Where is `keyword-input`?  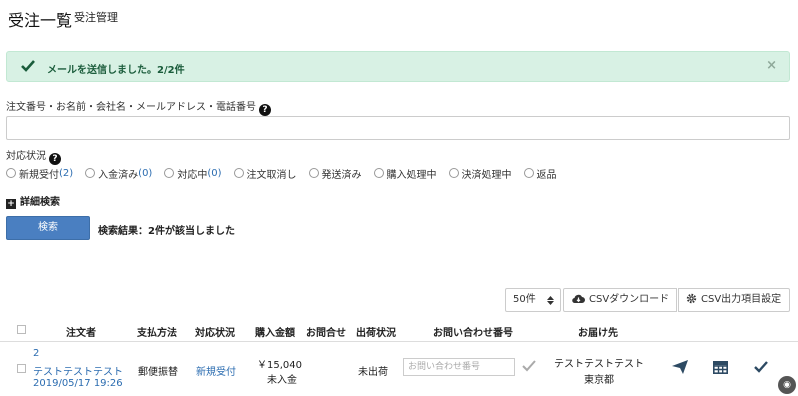 keyword-input is located at coordinates (398, 128).